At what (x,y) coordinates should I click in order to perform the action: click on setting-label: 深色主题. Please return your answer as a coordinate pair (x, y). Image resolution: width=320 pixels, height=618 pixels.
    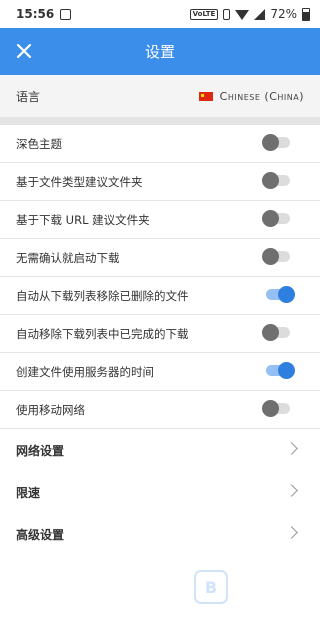
    Looking at the image, I should click on (39, 143).